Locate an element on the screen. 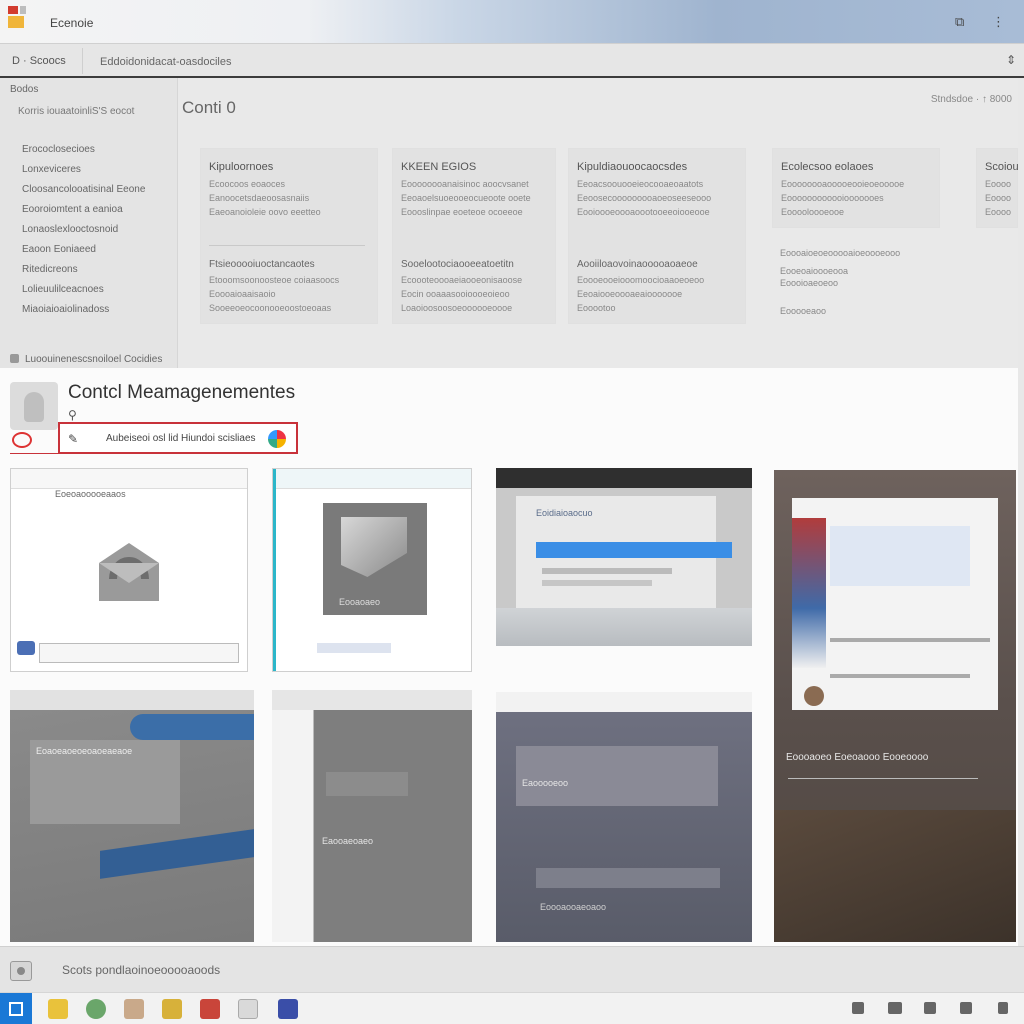  sidebar-subheader: Korris iouaatoinliS'S eocot is located at coordinates (76, 111).